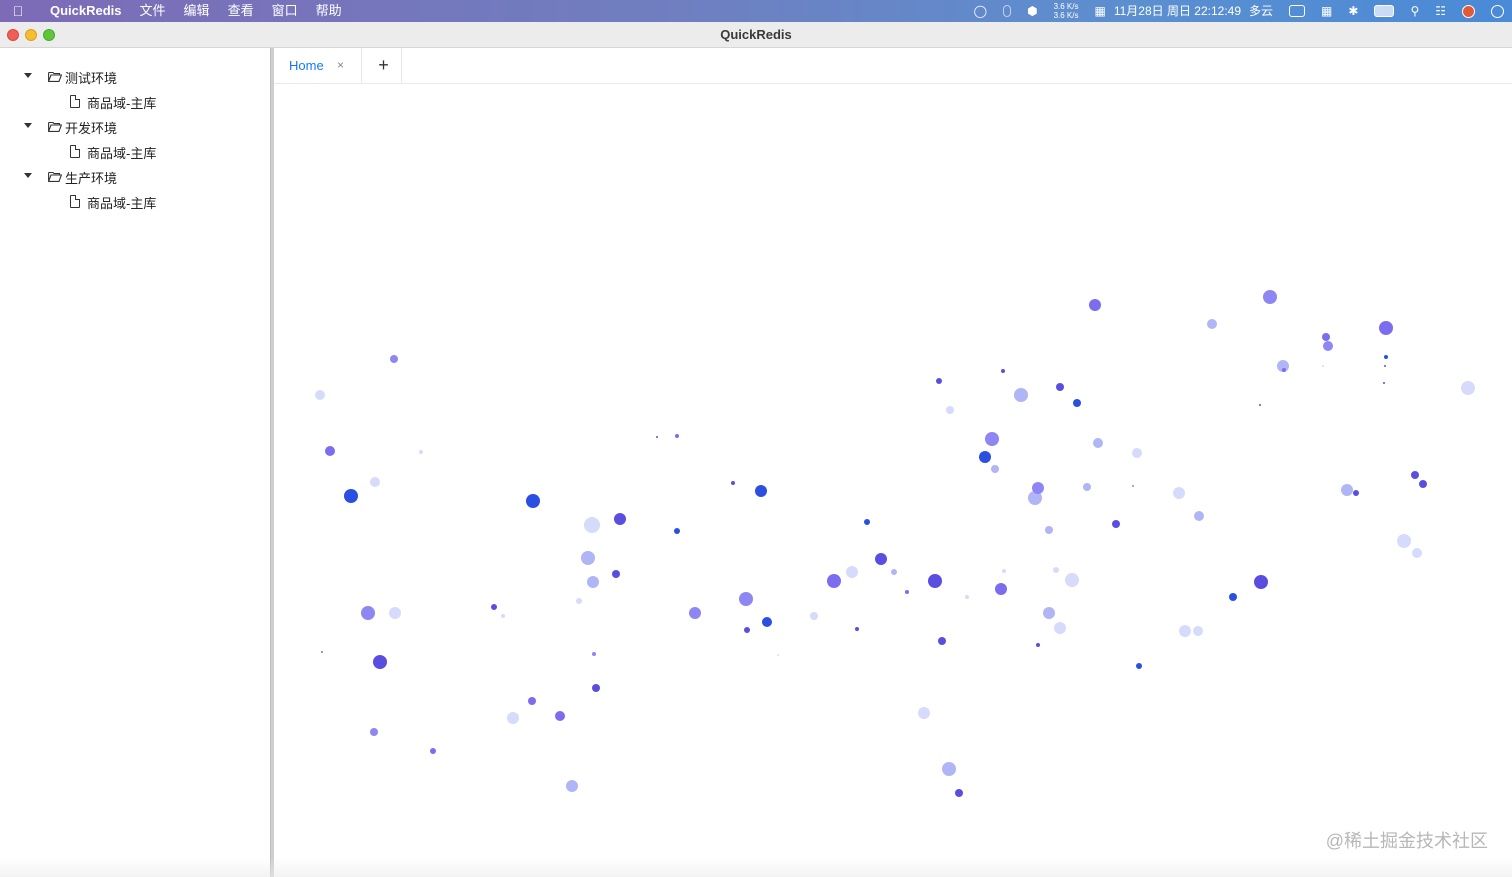  Describe the element at coordinates (340, 65) in the screenshot. I see `close-icon: ×` at that location.